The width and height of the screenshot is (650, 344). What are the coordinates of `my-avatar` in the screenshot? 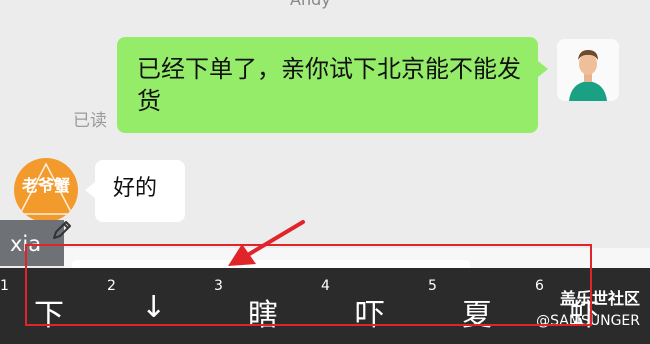 It's located at (588, 70).